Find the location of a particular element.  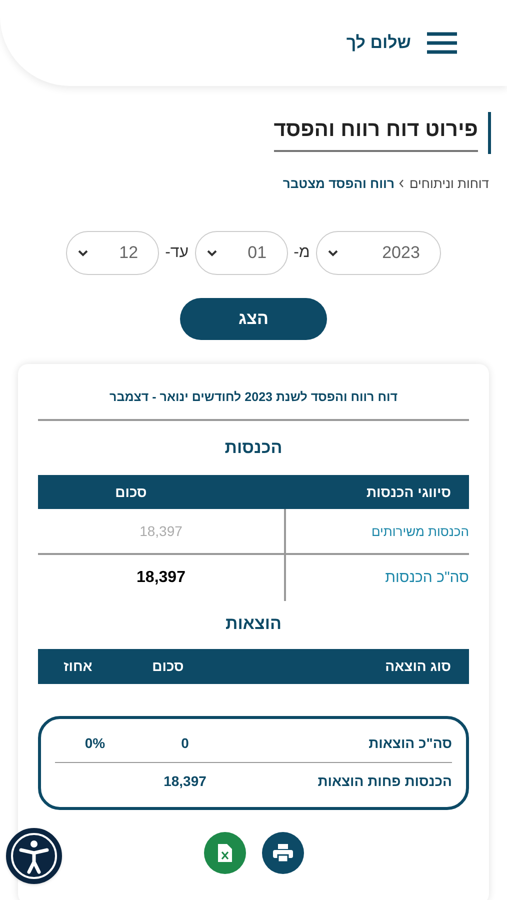

range-label: מ- is located at coordinates (302, 253).